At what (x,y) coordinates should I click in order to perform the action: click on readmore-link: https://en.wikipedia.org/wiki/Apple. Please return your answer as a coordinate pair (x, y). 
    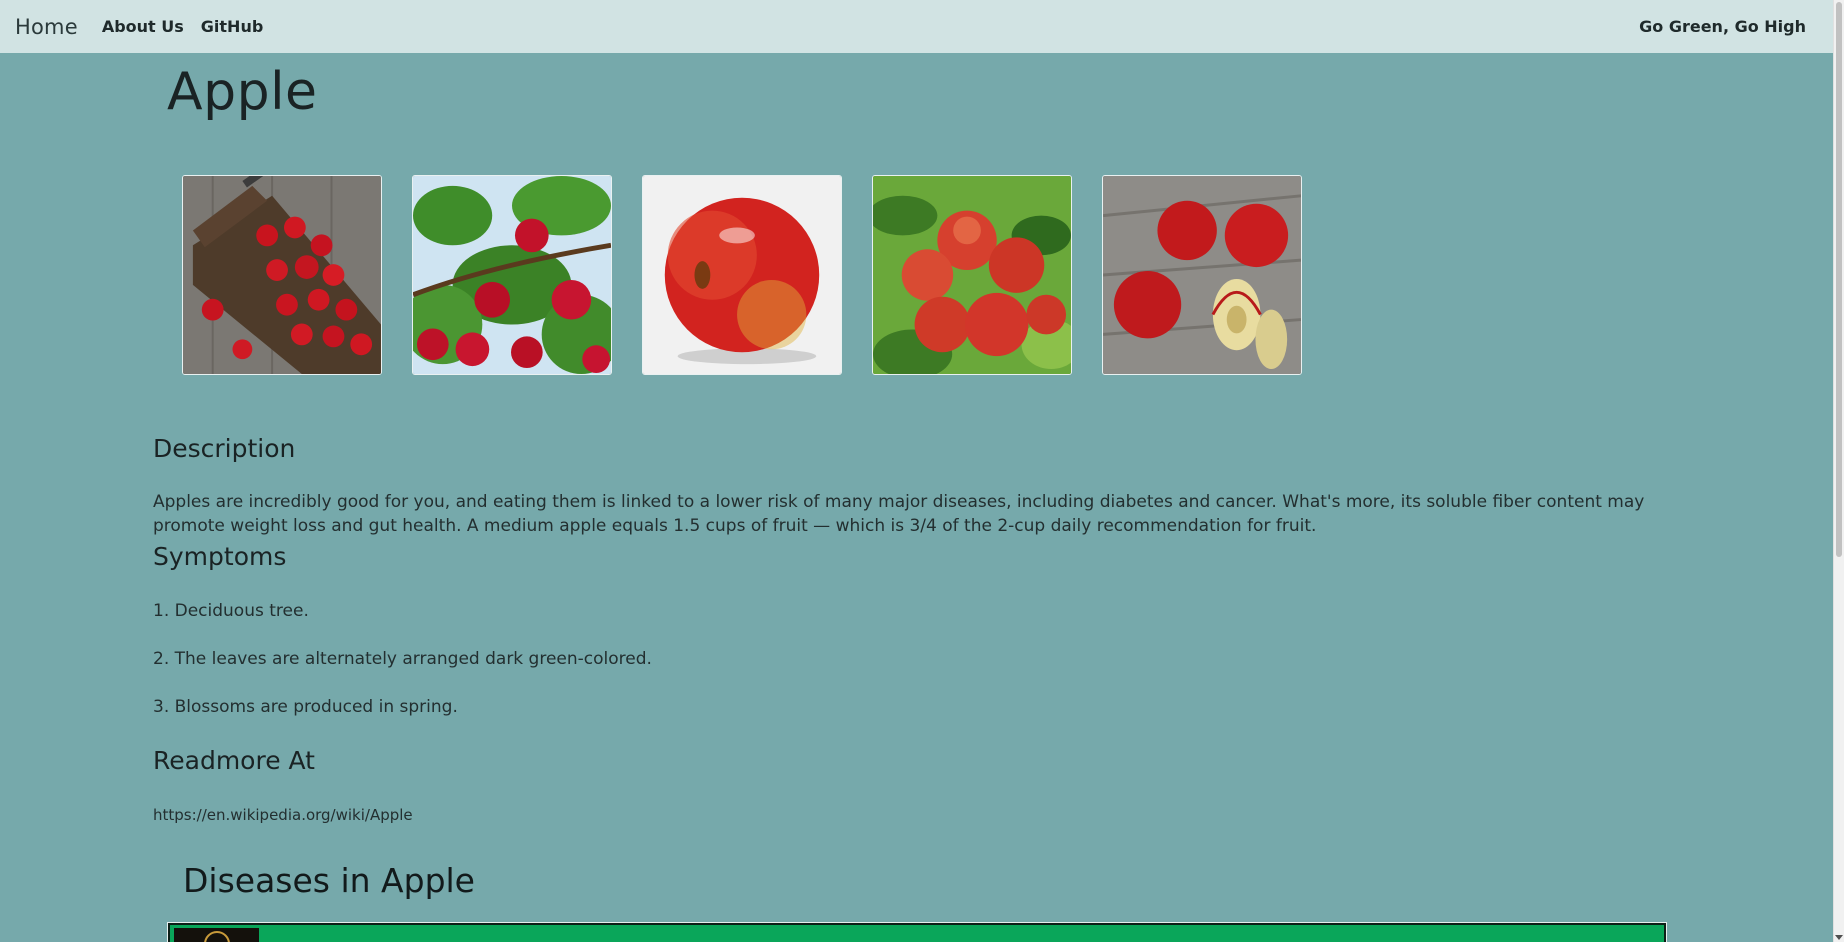
    Looking at the image, I should click on (283, 815).